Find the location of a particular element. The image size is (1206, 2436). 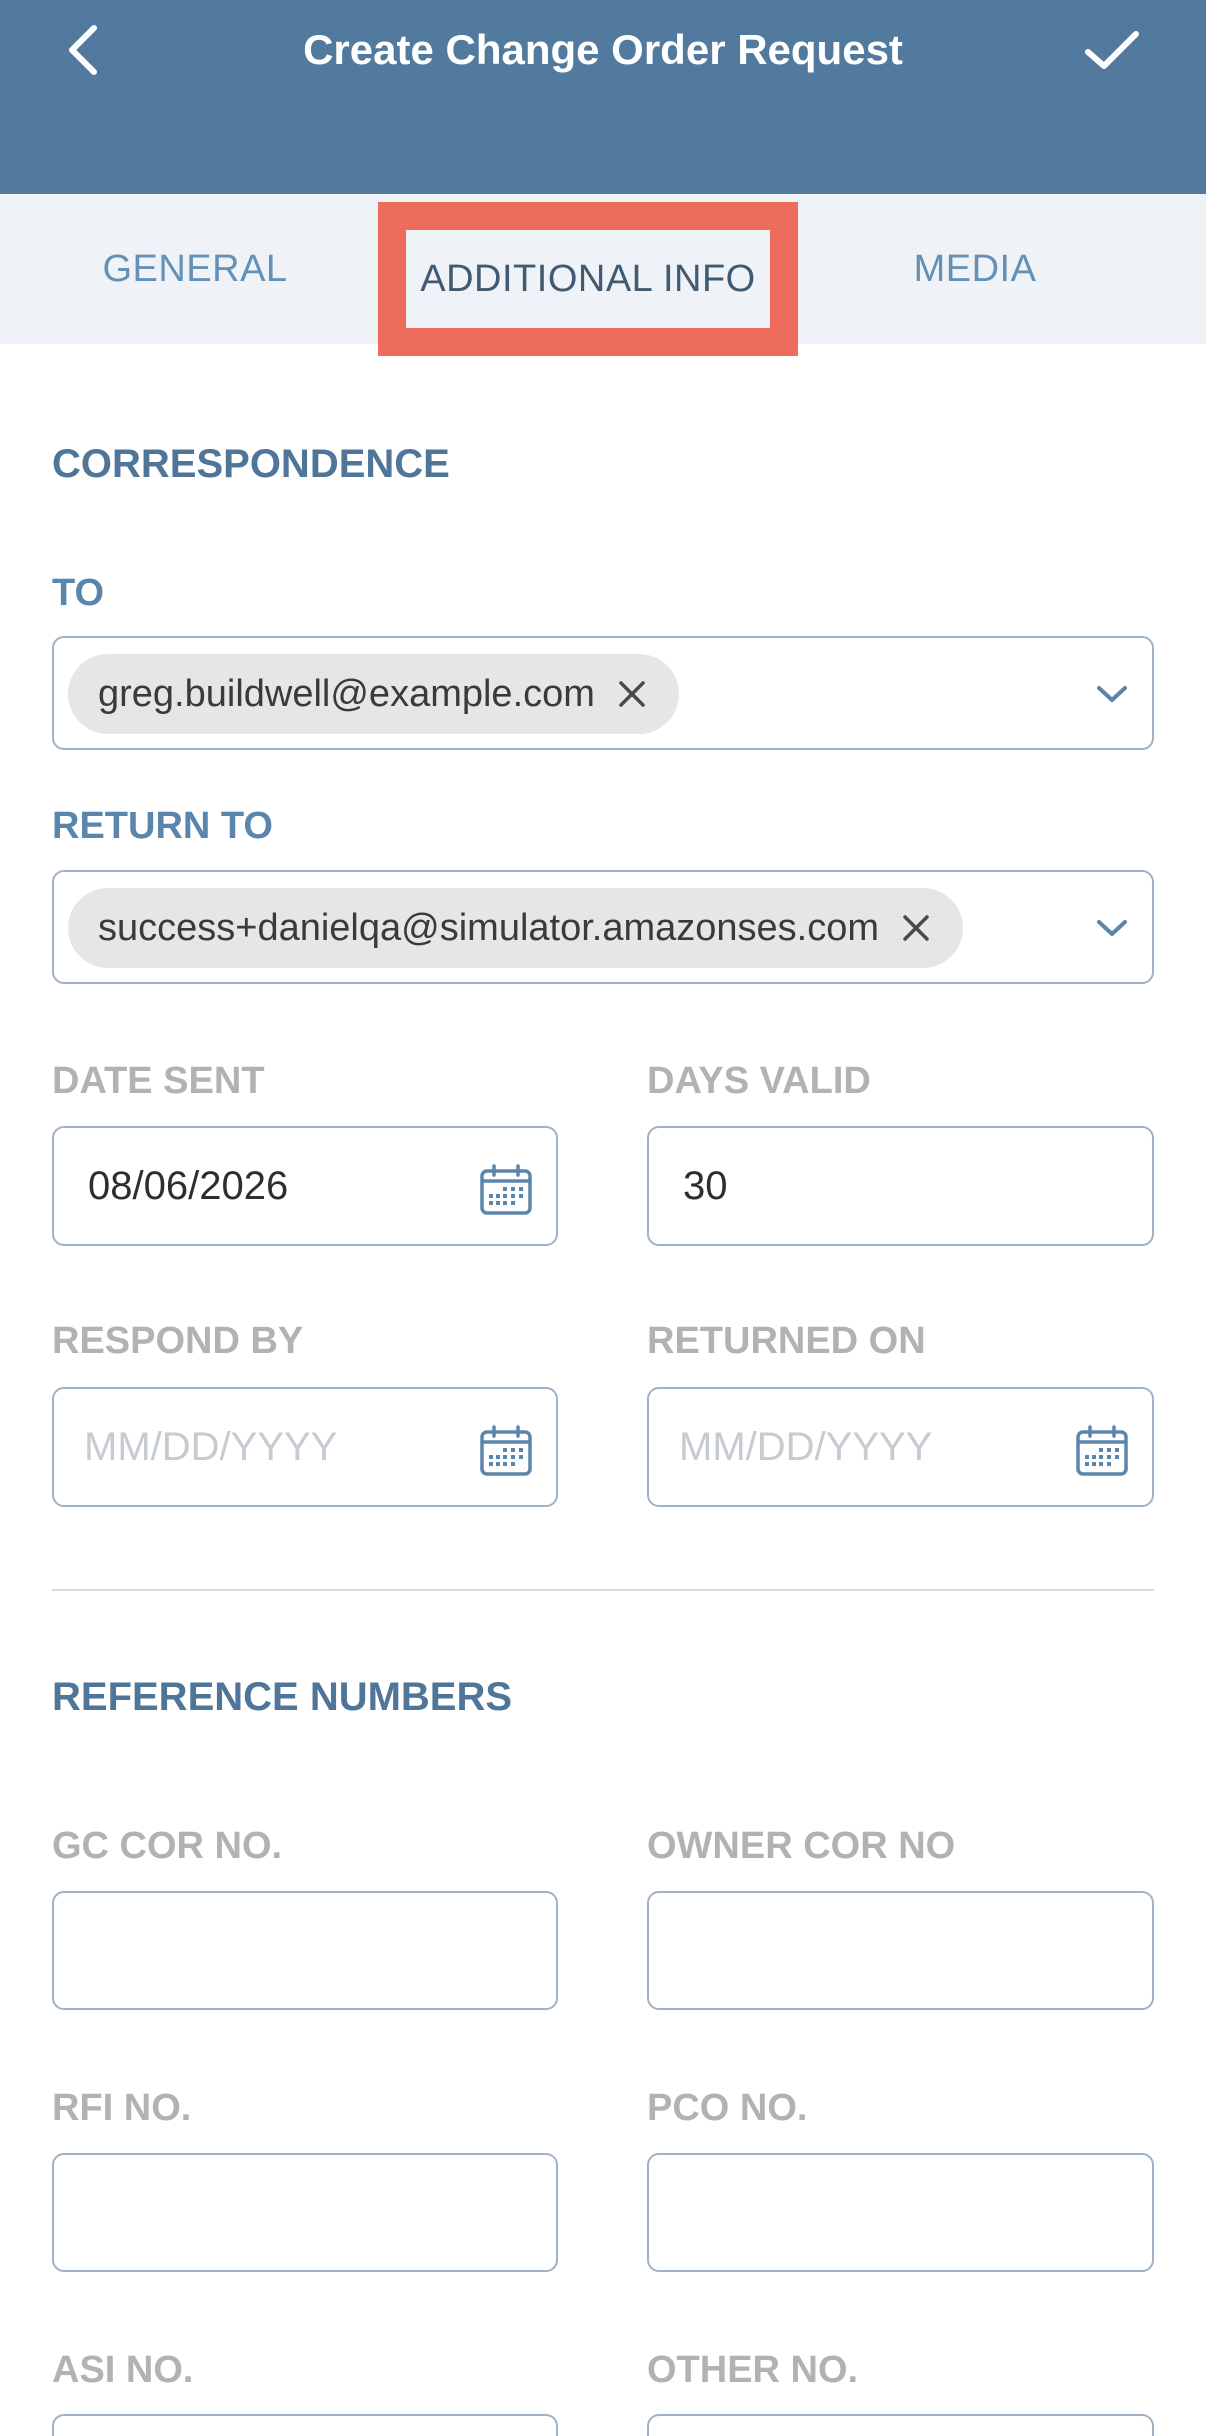

confirm-button is located at coordinates (1112, 50).